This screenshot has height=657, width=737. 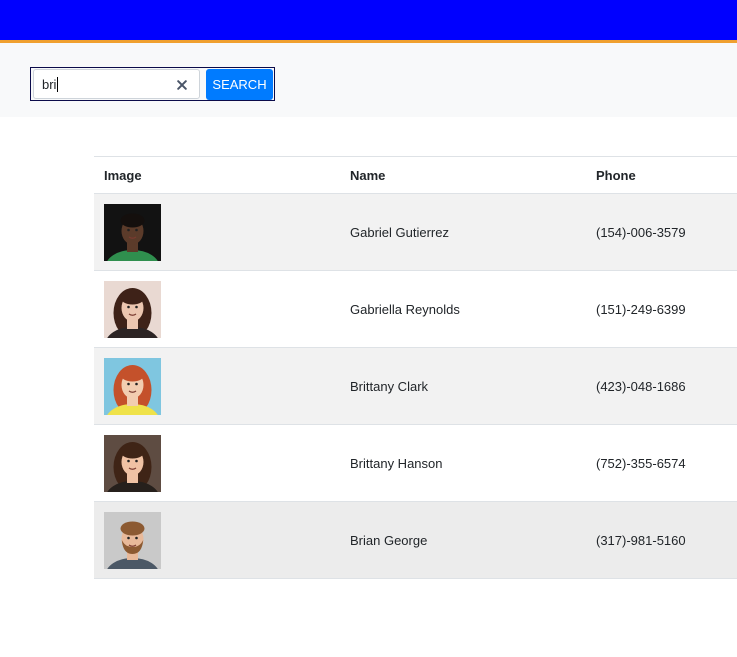 What do you see at coordinates (641, 540) in the screenshot?
I see `phone-cell: (317)-981-5160` at bounding box center [641, 540].